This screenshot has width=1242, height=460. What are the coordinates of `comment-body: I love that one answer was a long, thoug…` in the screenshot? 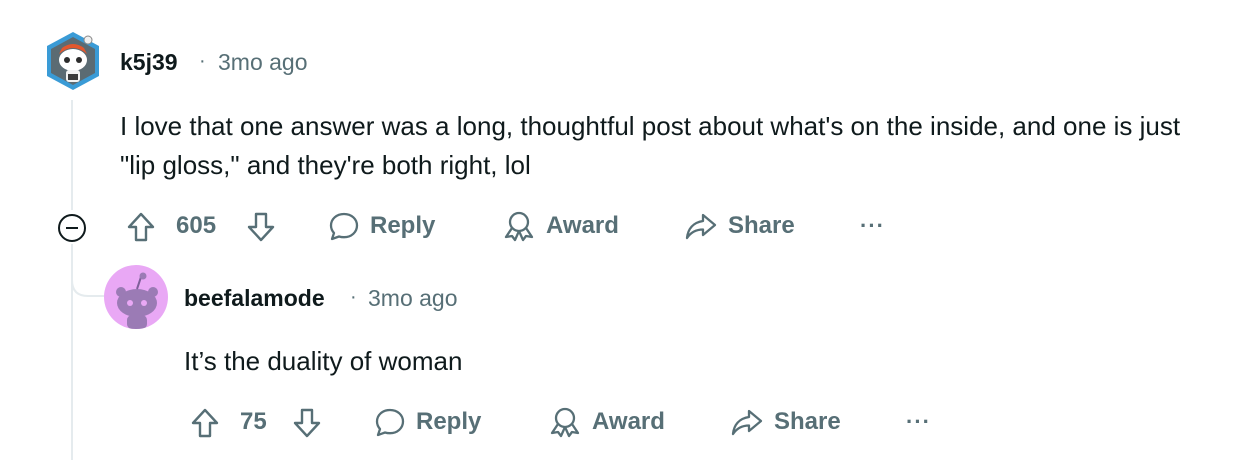 It's located at (650, 145).